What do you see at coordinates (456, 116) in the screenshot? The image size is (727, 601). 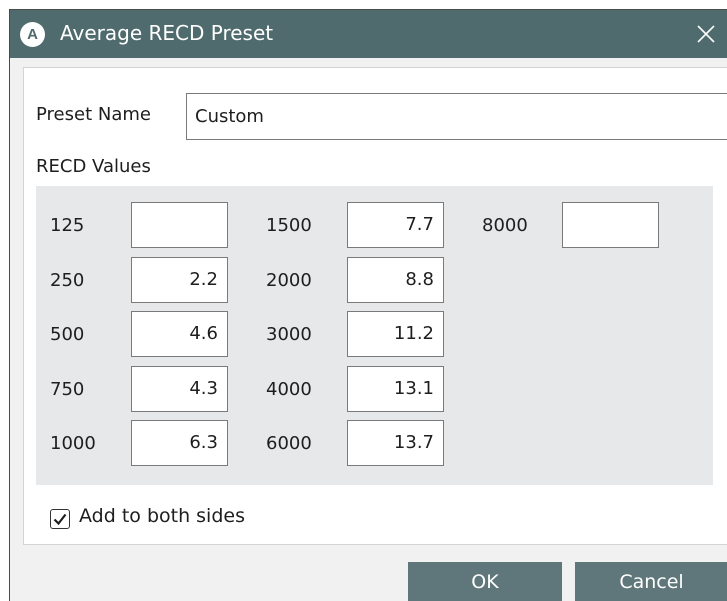 I see `preset-name-input` at bounding box center [456, 116].